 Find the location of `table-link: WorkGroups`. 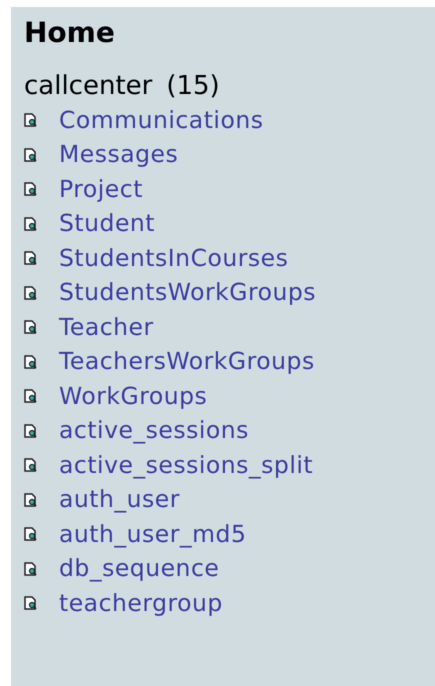

table-link: WorkGroups is located at coordinates (133, 396).